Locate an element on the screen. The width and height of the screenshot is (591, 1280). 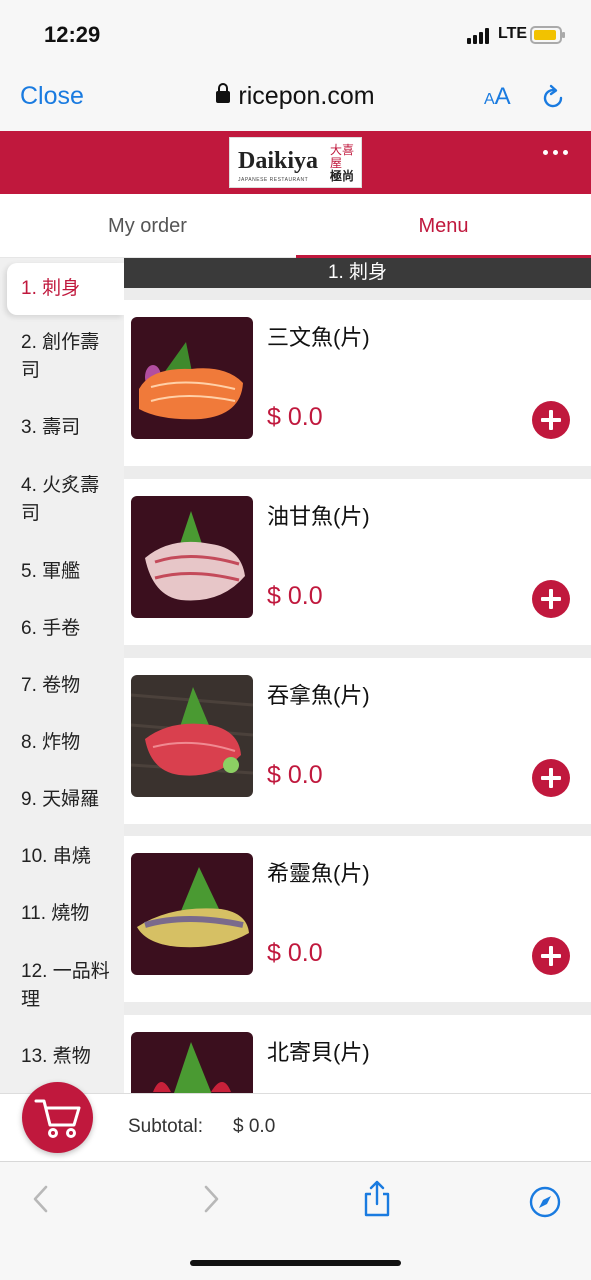
status-time: 12:29 is located at coordinates (72, 34).